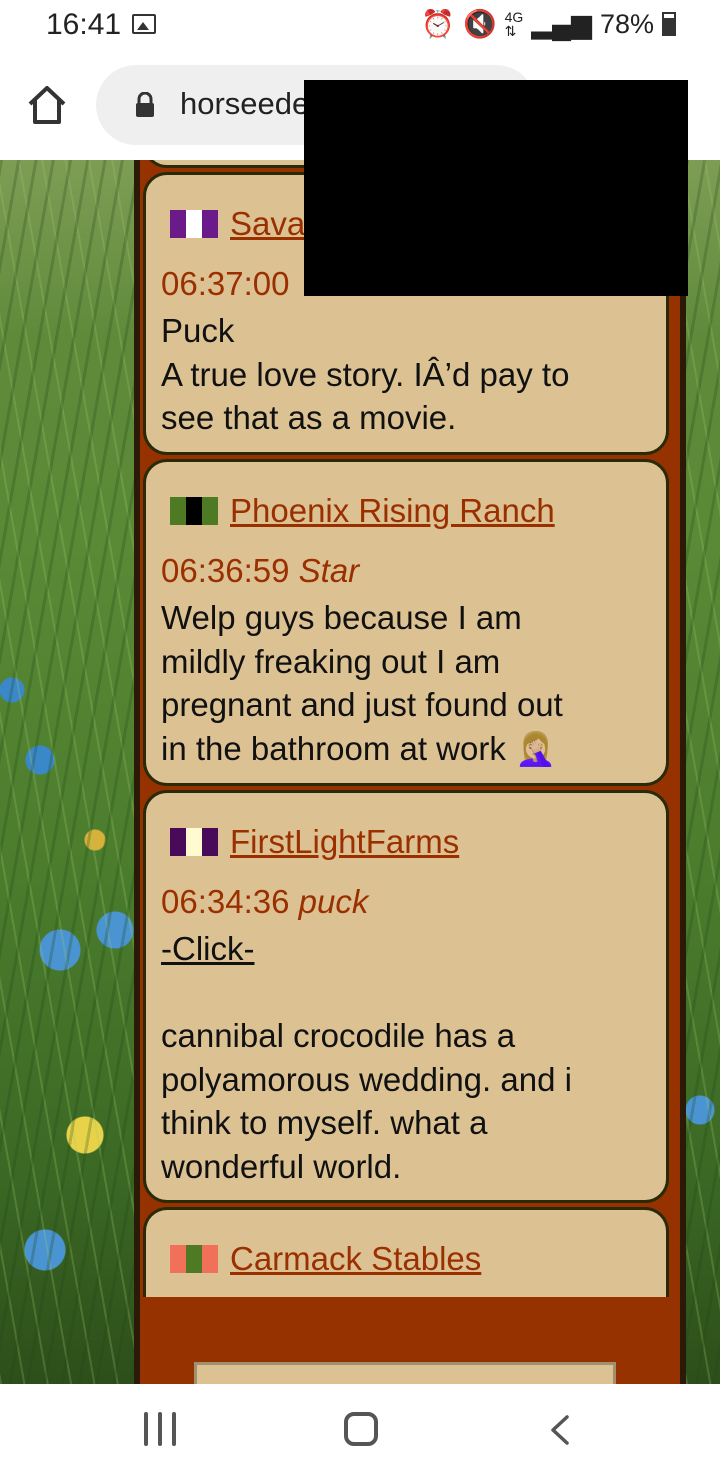  I want to click on click-link: -Click-, so click(406, 949).